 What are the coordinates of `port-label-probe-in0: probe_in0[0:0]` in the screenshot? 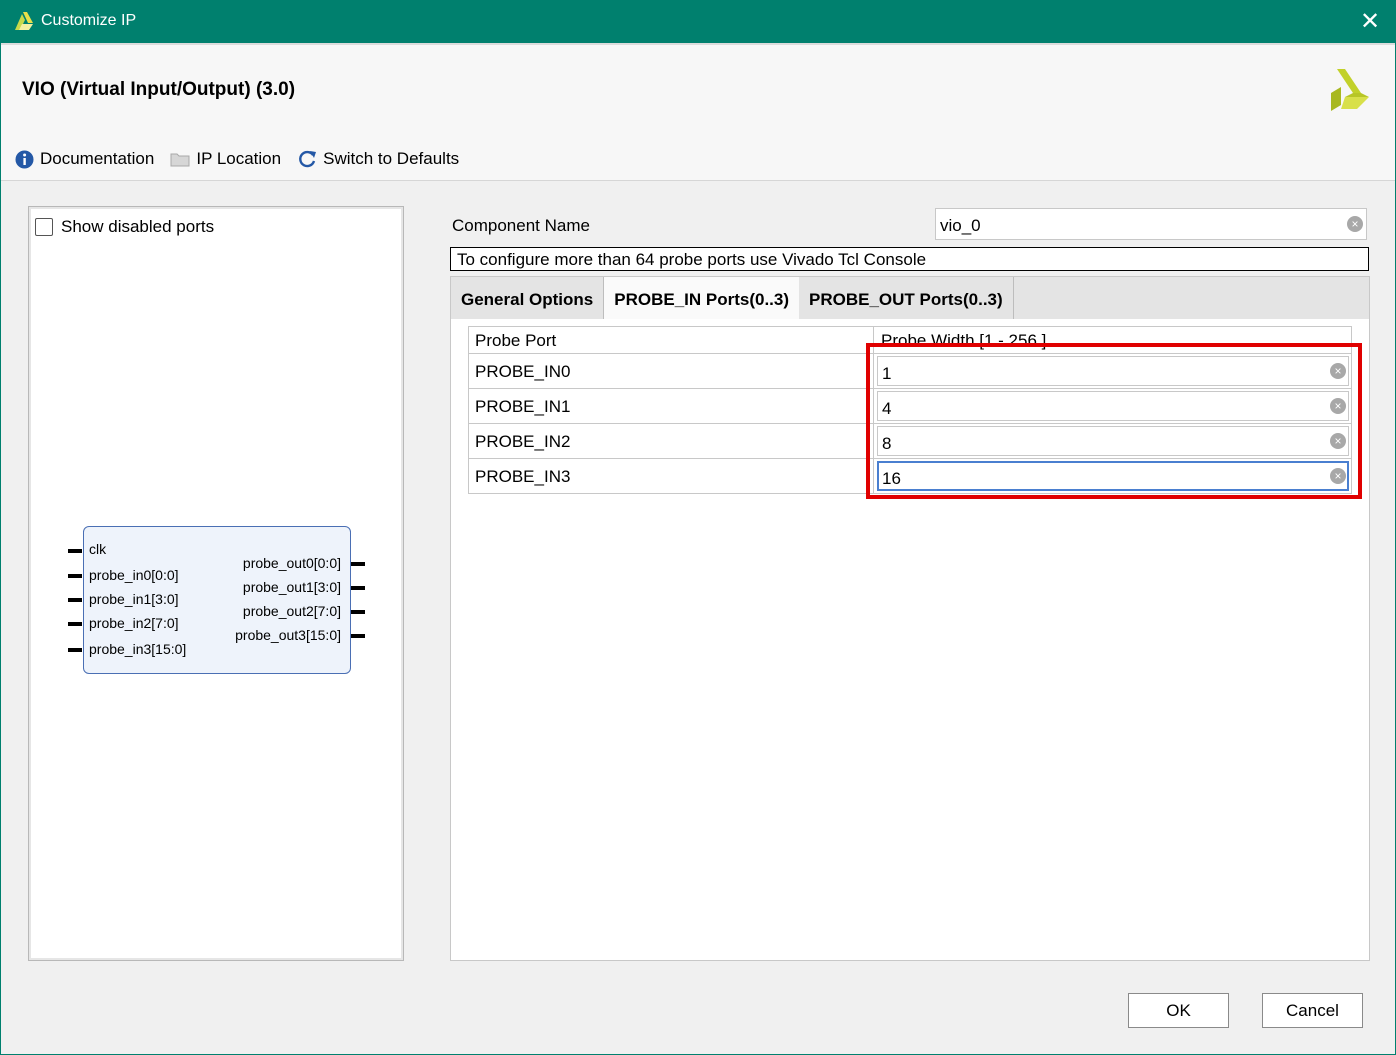 It's located at (134, 575).